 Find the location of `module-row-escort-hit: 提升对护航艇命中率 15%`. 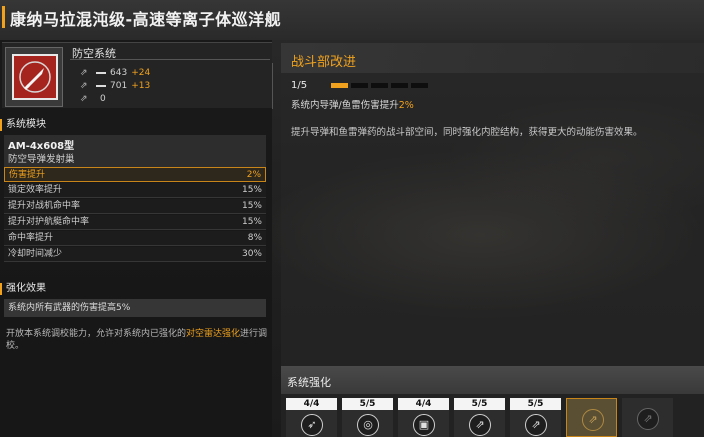

module-row-escort-hit: 提升对护航艇命中率 15% is located at coordinates (135, 222).